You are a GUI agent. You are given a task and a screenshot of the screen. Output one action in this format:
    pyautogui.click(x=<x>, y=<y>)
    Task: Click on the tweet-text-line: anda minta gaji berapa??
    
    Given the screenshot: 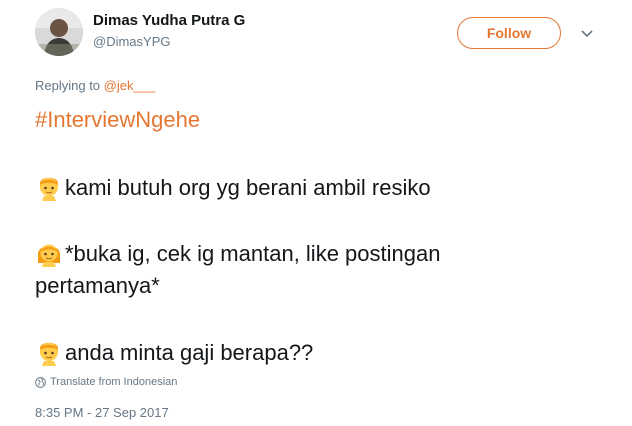 What is the action you would take?
    pyautogui.click(x=174, y=352)
    